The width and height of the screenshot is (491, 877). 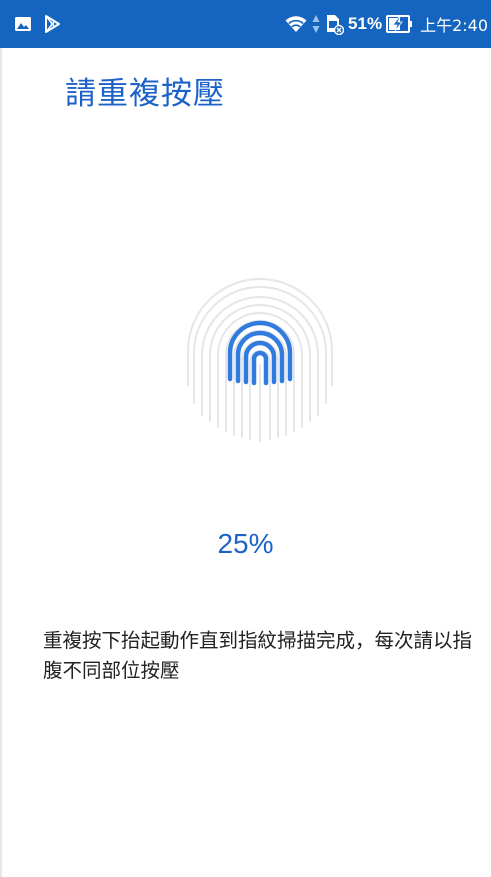 I want to click on status-bar-right: 51% 上午2:40, so click(x=386, y=24).